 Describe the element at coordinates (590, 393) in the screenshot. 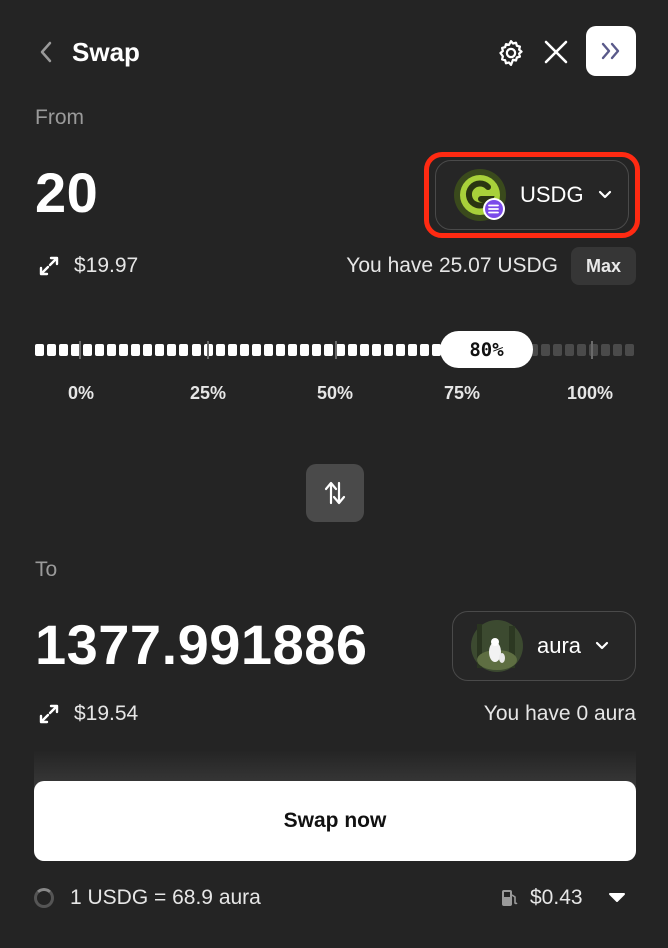

I see `tick-label-100: 100%` at that location.